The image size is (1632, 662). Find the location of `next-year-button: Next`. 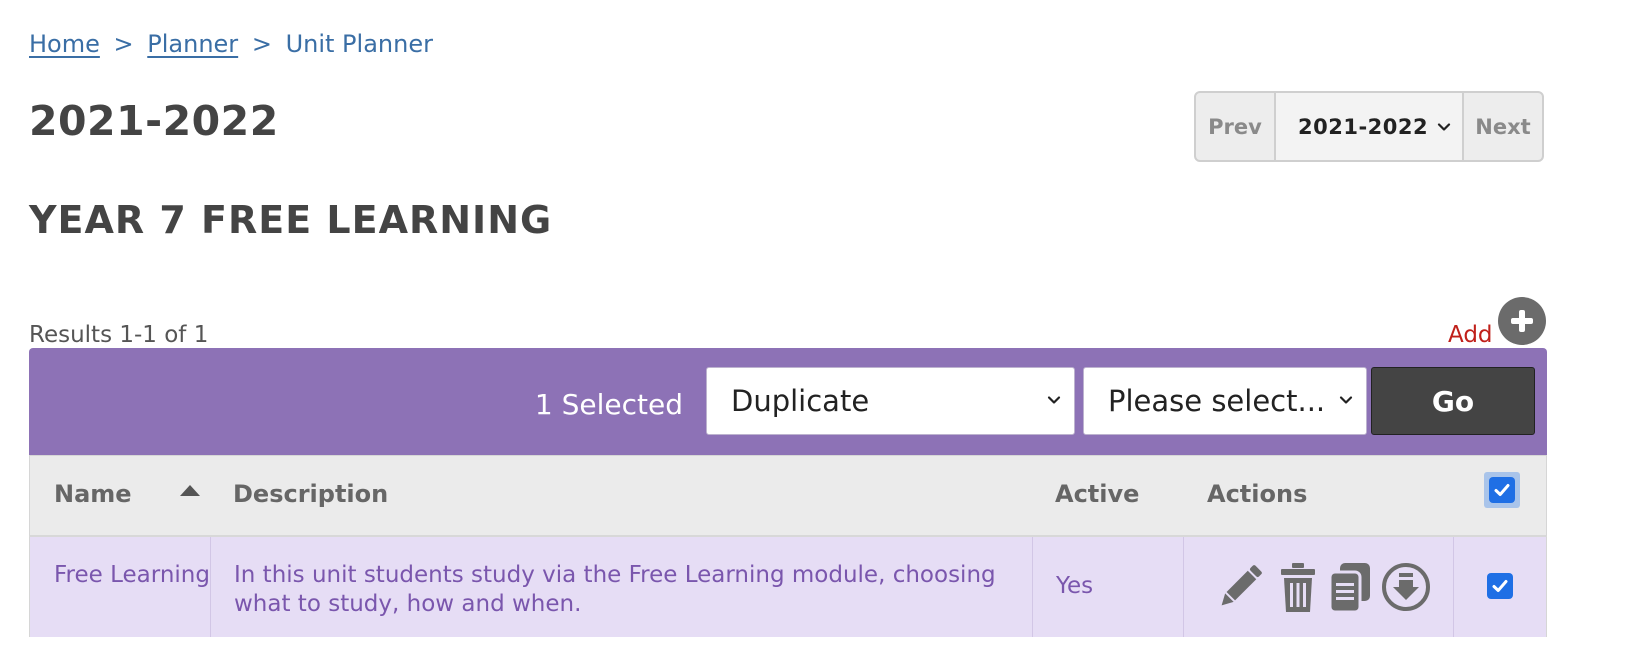

next-year-button: Next is located at coordinates (1503, 126).